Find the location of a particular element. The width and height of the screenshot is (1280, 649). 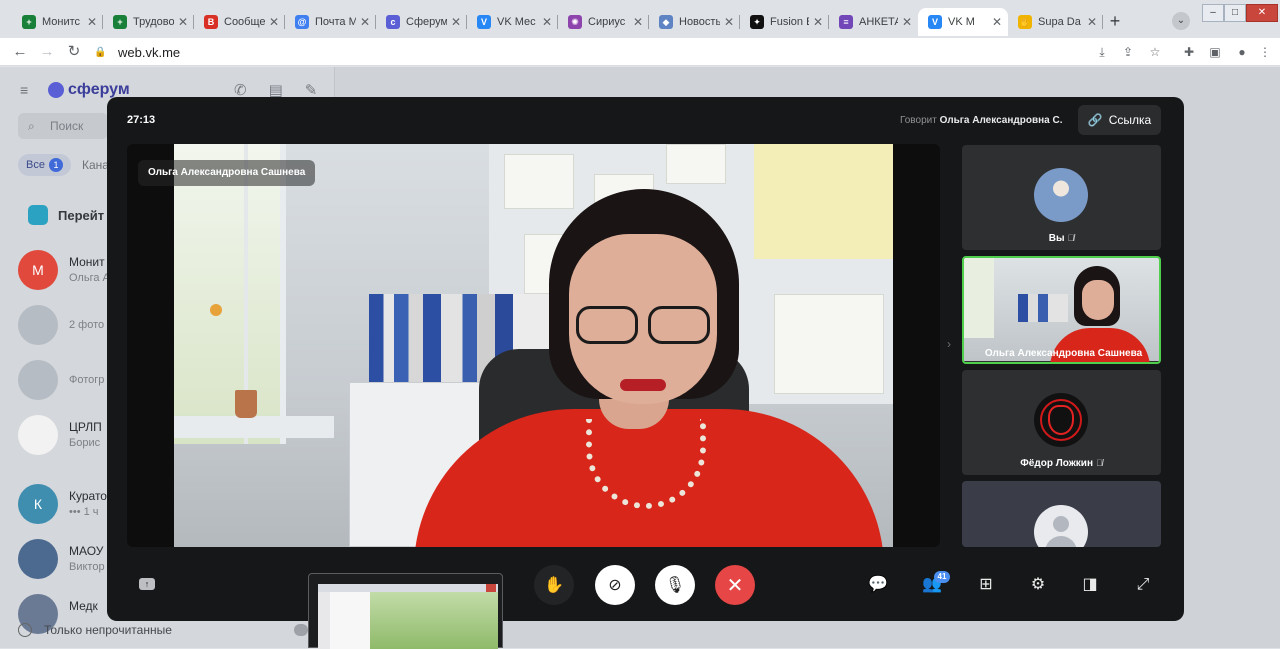

participant-name: Ольга Александровна Сашнева is located at coordinates (1063, 353).